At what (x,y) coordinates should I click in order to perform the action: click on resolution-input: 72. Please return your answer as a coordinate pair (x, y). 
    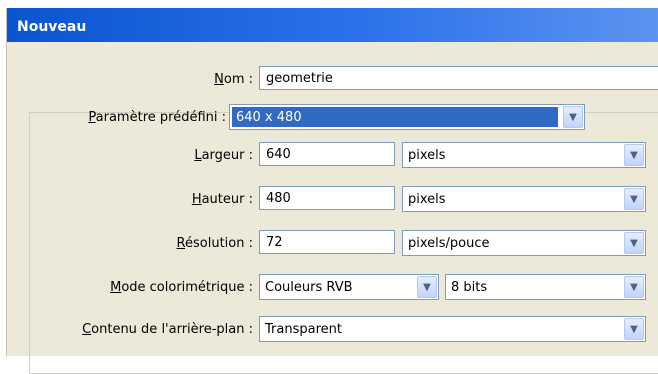
    Looking at the image, I should click on (327, 242).